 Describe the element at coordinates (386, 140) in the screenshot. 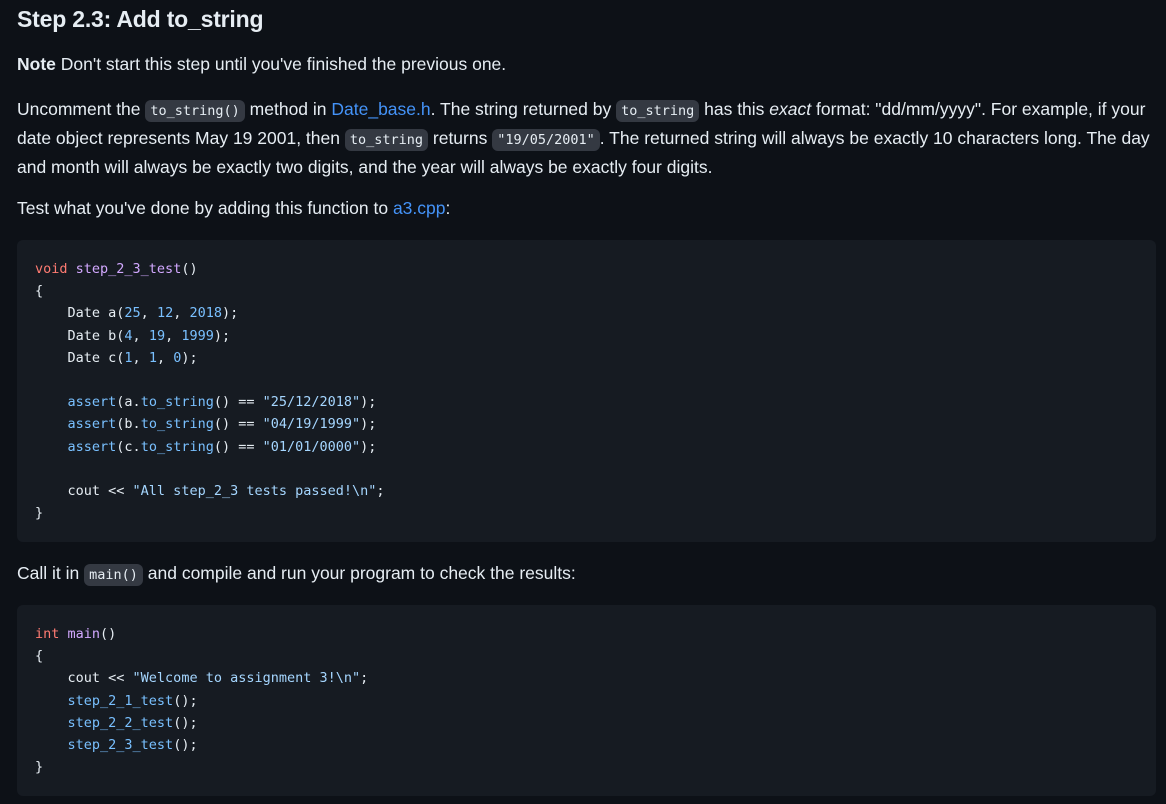

I see `inline-code-to-string-2: to_string` at that location.